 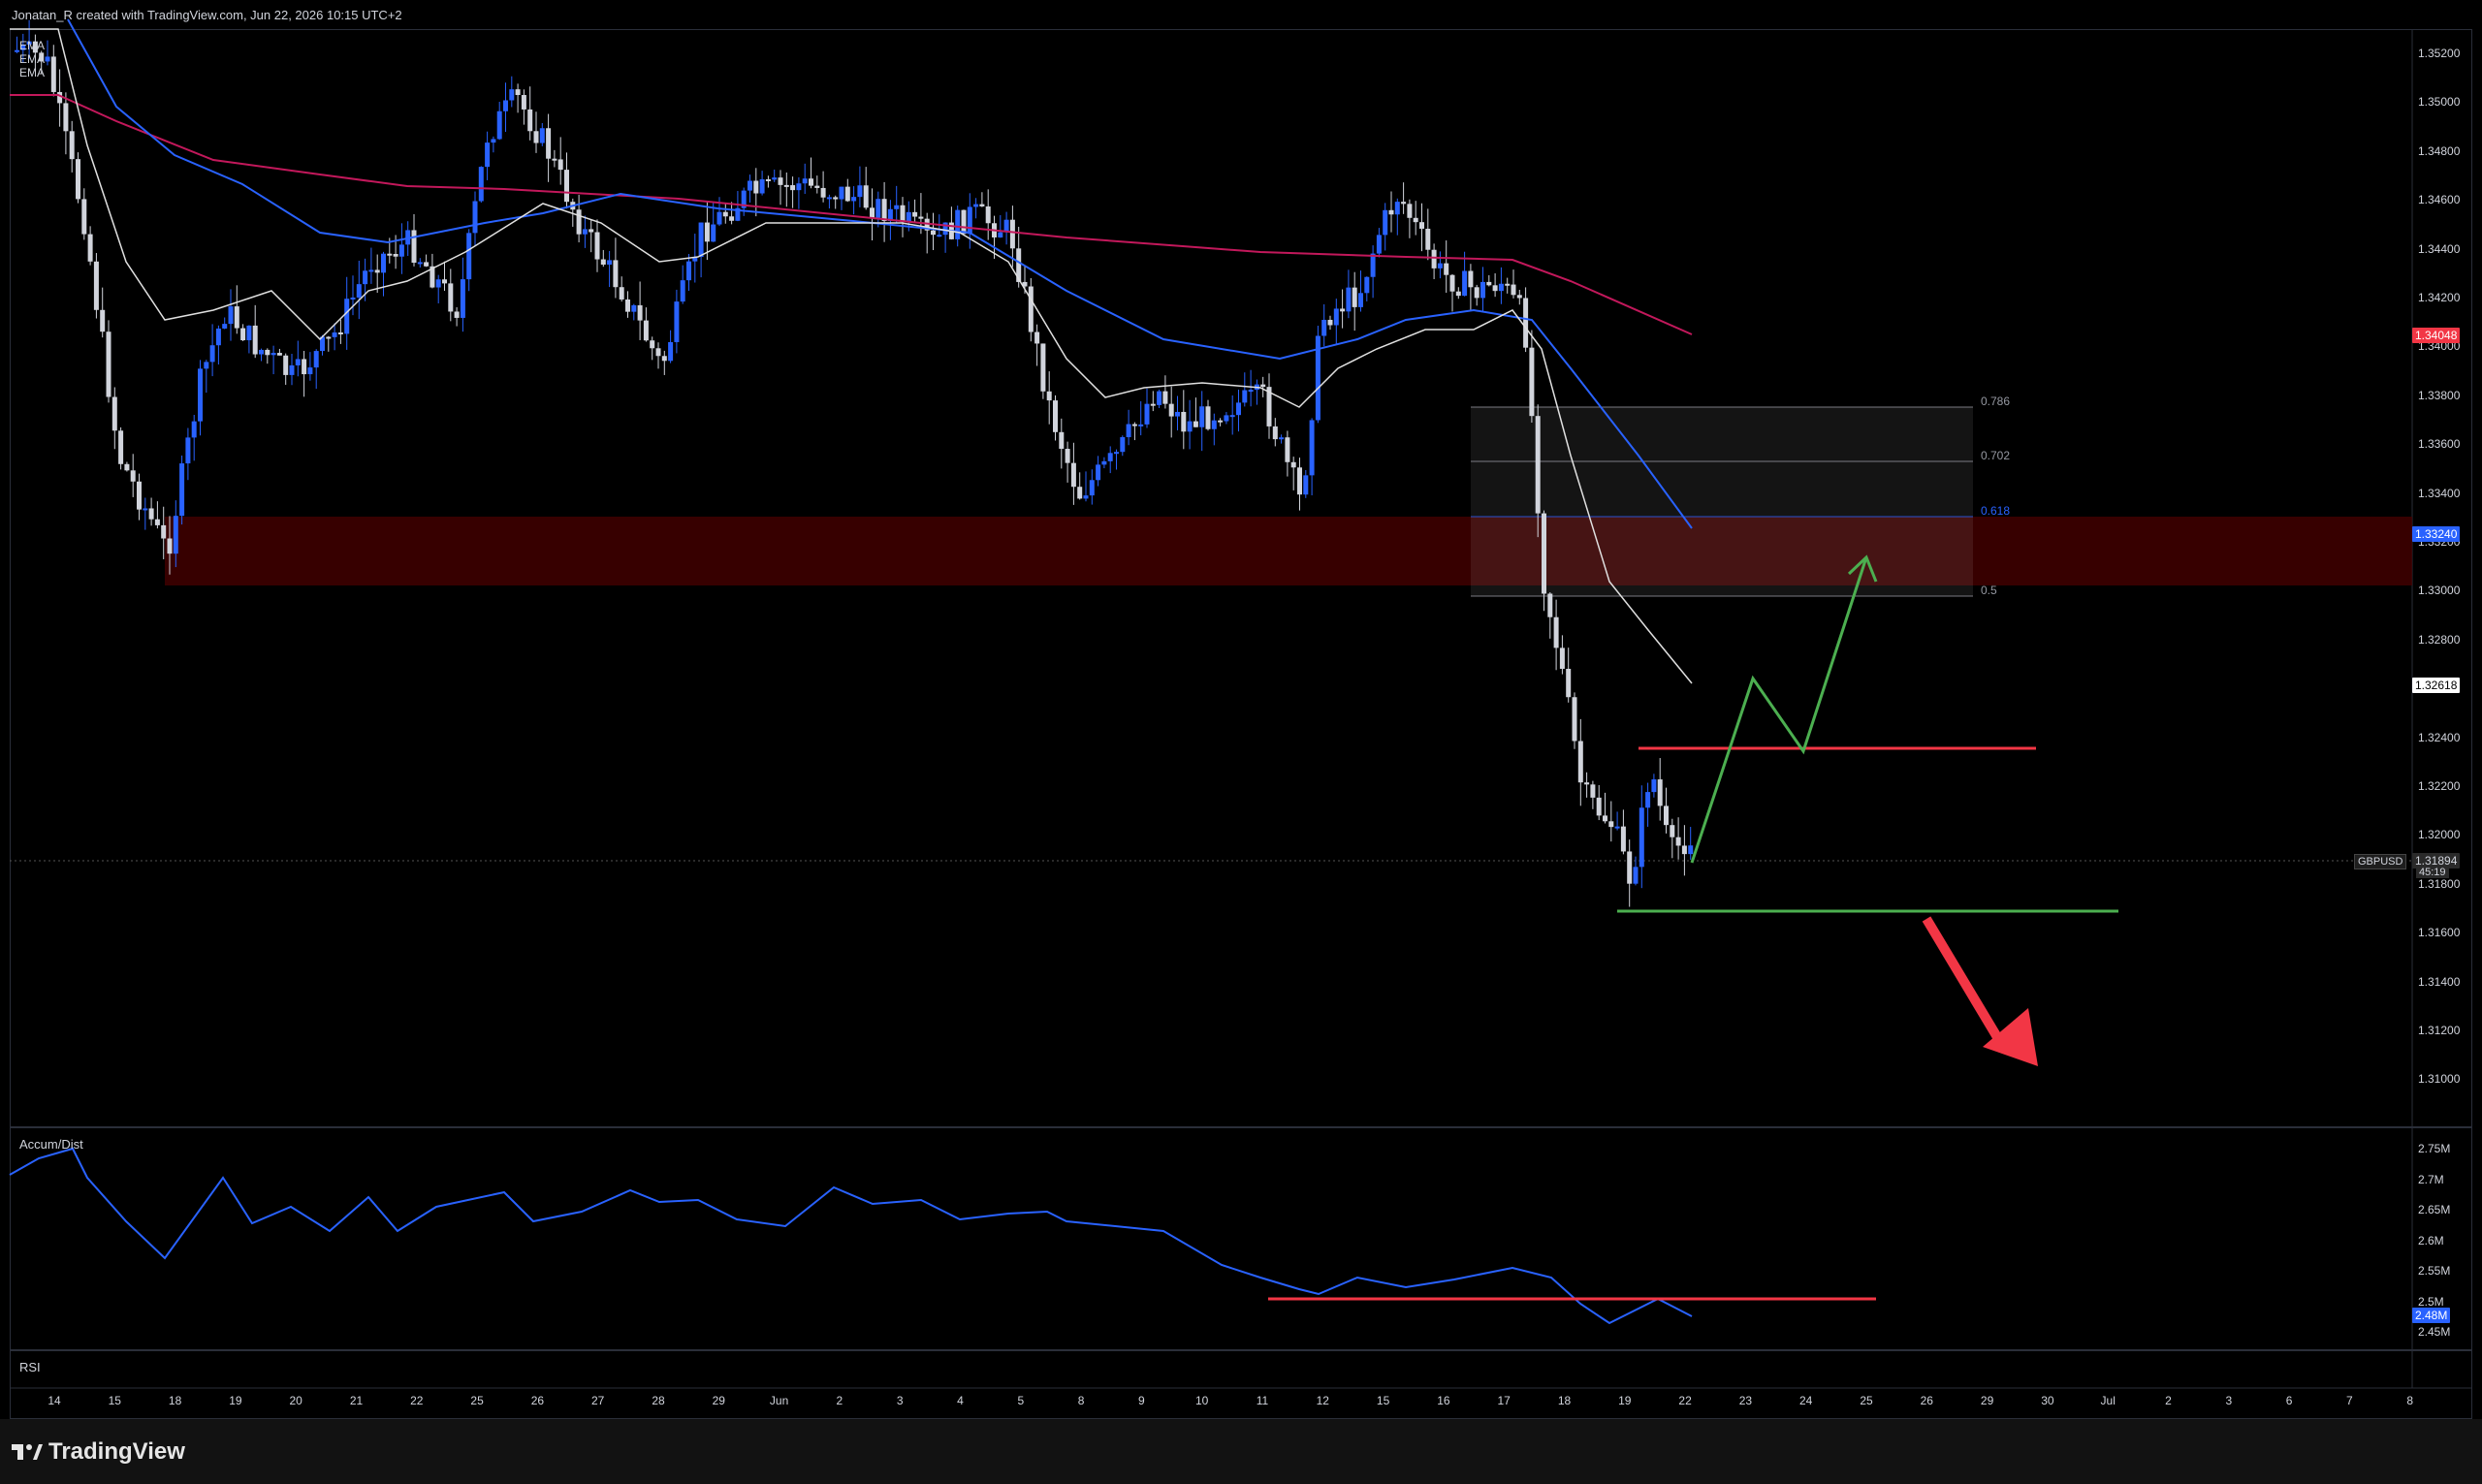 What do you see at coordinates (1241, 1451) in the screenshot?
I see `footer-bar` at bounding box center [1241, 1451].